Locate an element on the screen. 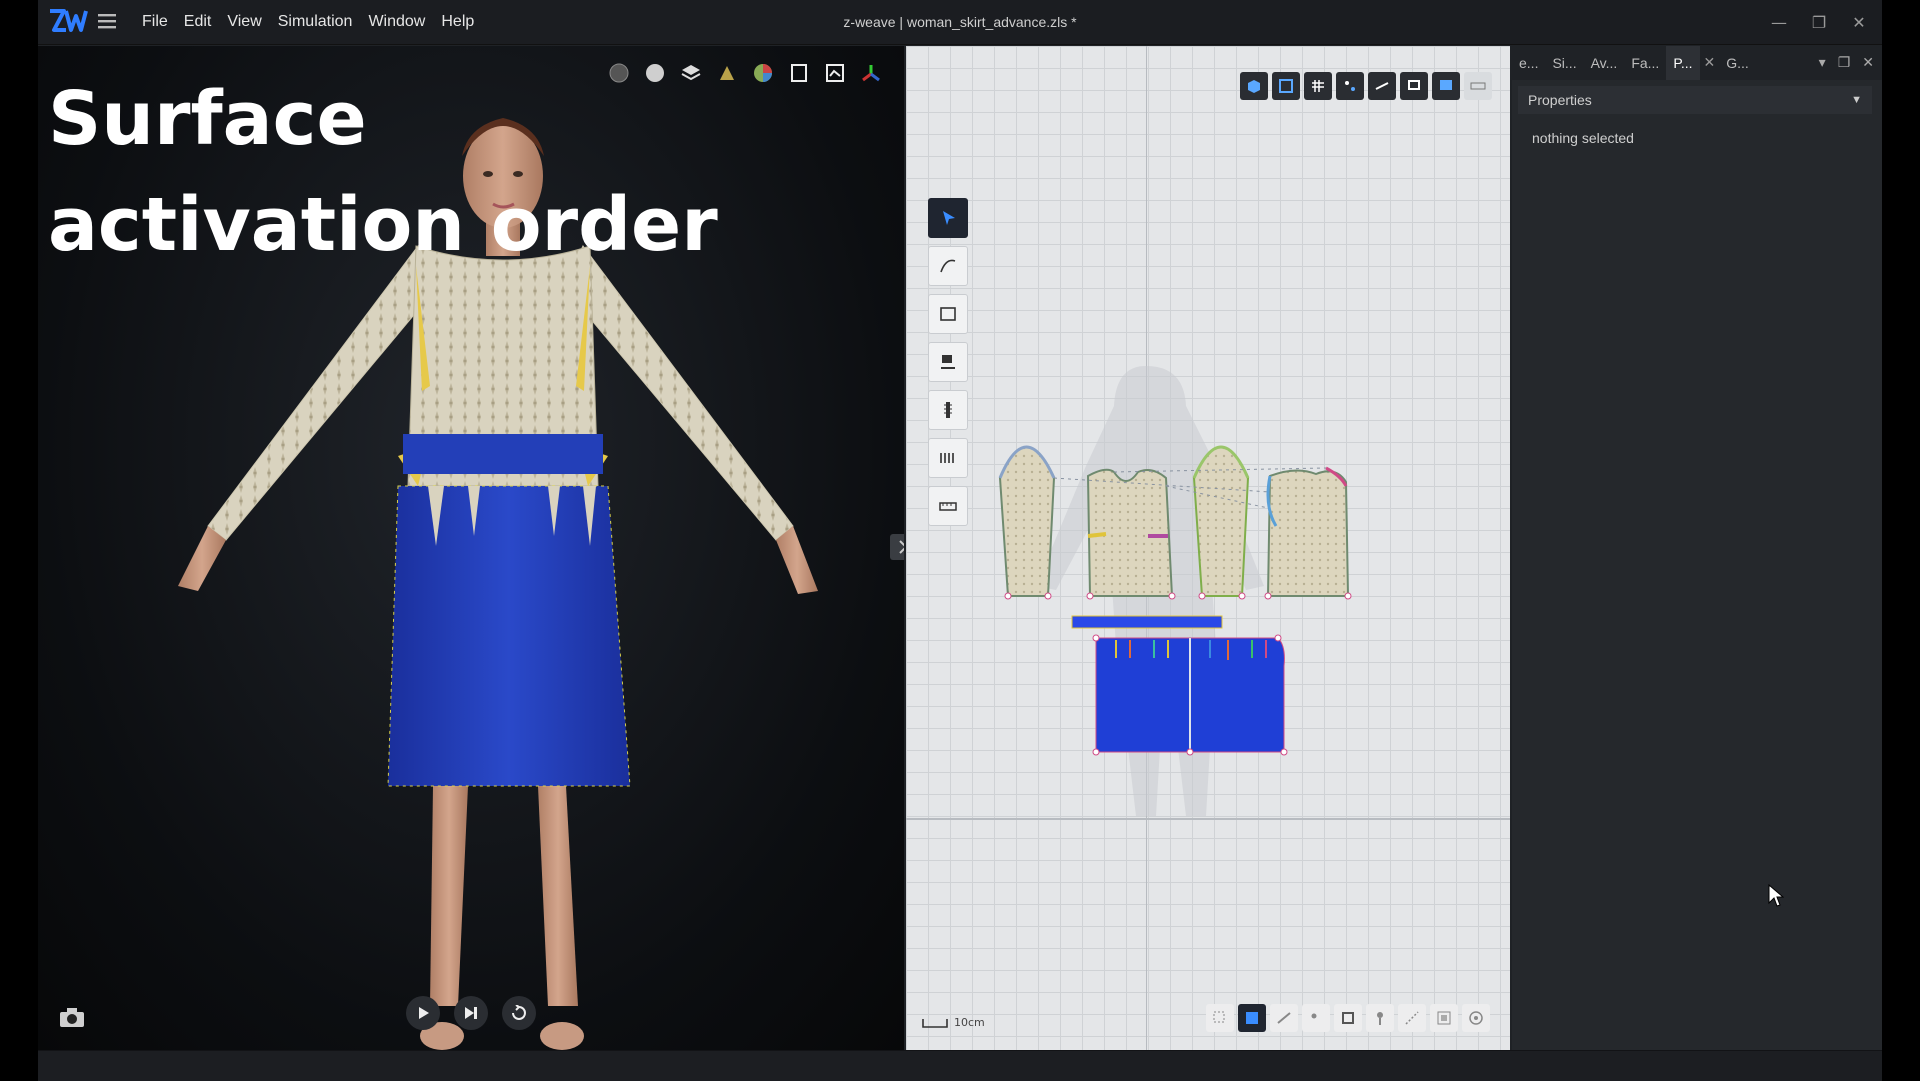 The height and width of the screenshot is (1081, 1920). collapse-arrow-icon: ▼ is located at coordinates (1856, 100).